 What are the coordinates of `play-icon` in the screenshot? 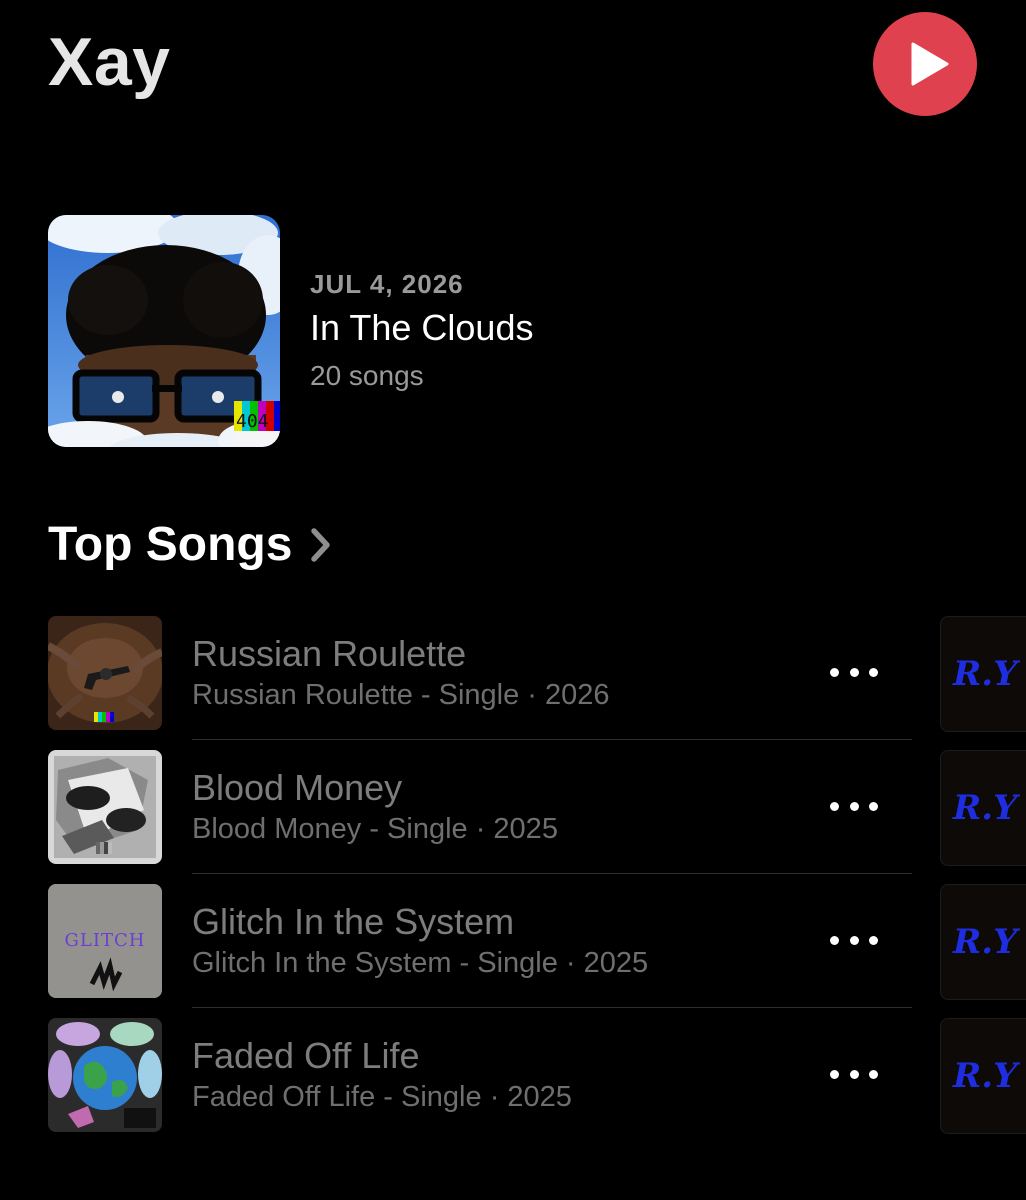 It's located at (930, 64).